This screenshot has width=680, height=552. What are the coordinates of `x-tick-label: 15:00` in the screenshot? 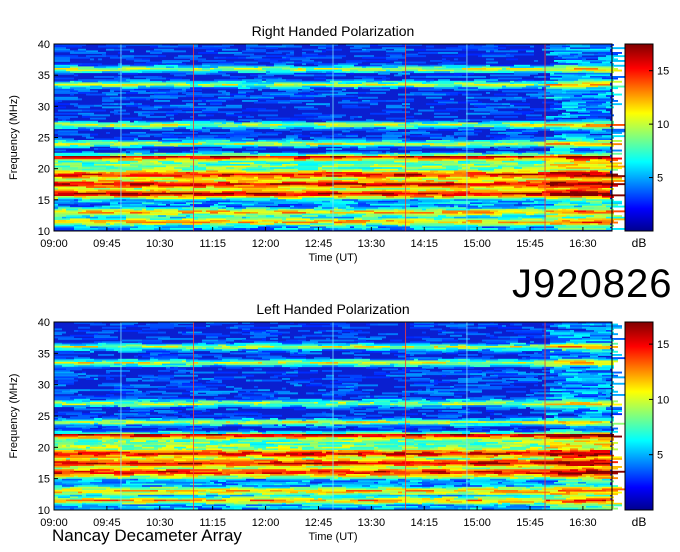 It's located at (477, 244).